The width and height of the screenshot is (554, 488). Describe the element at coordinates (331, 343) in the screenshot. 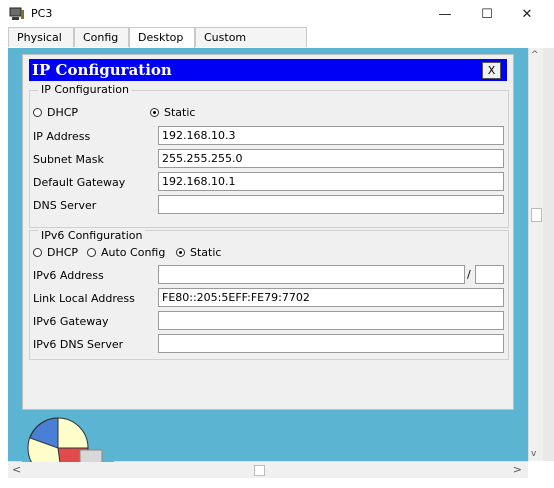

I see `ipv6-dns-server-field` at that location.